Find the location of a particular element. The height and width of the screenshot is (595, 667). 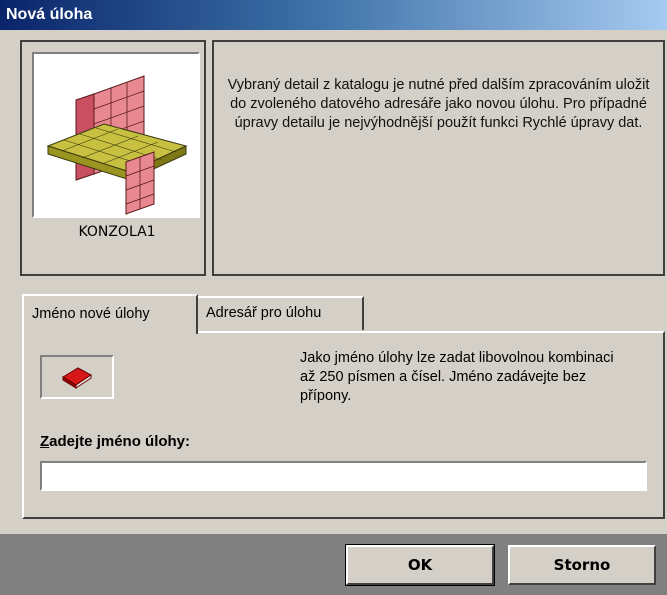

task-name-prompt-hotkey: Z is located at coordinates (45, 441).